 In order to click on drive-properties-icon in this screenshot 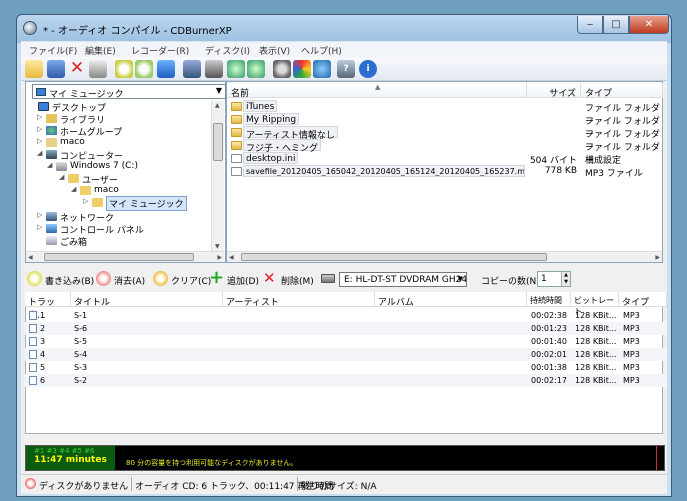, I will do `click(214, 69)`.